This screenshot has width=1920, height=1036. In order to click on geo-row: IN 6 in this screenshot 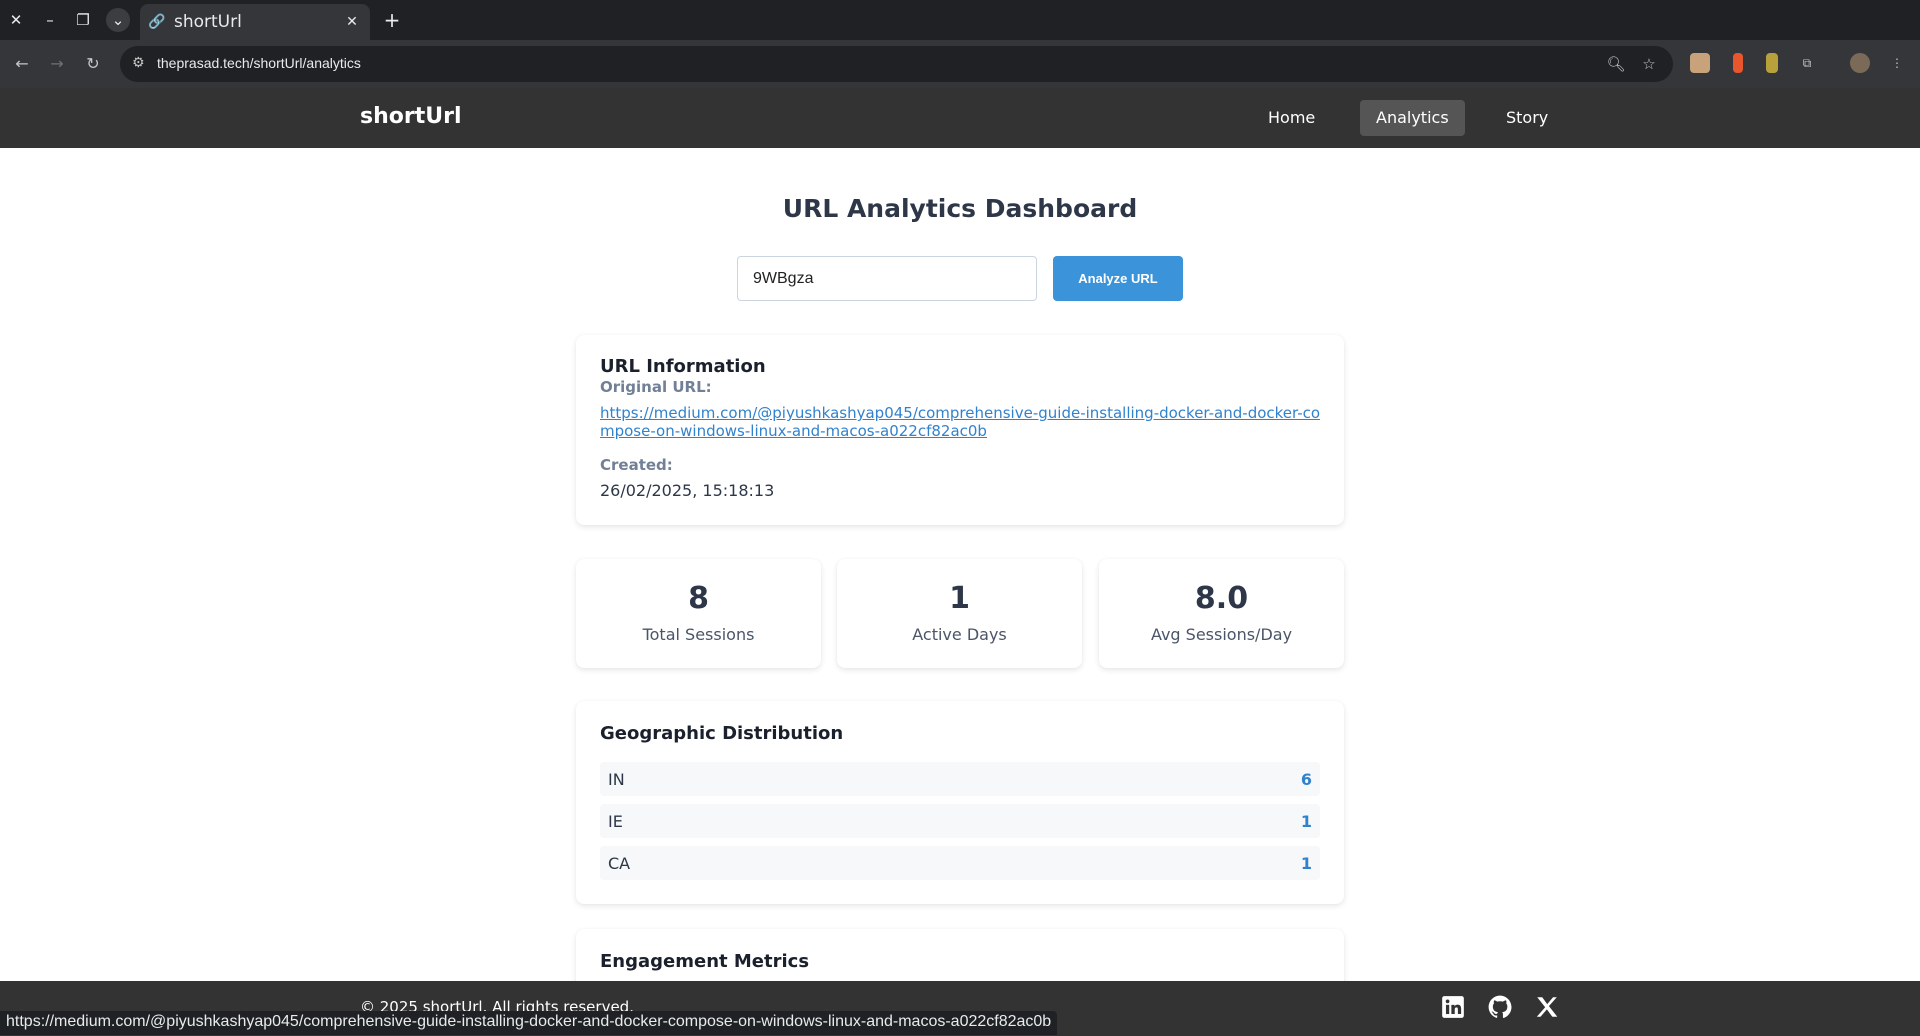, I will do `click(960, 779)`.